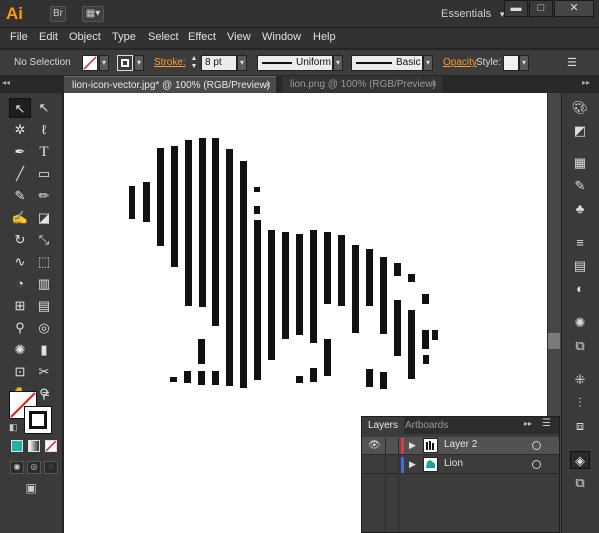  I want to click on artboard-icon: ⊡, so click(20, 372).